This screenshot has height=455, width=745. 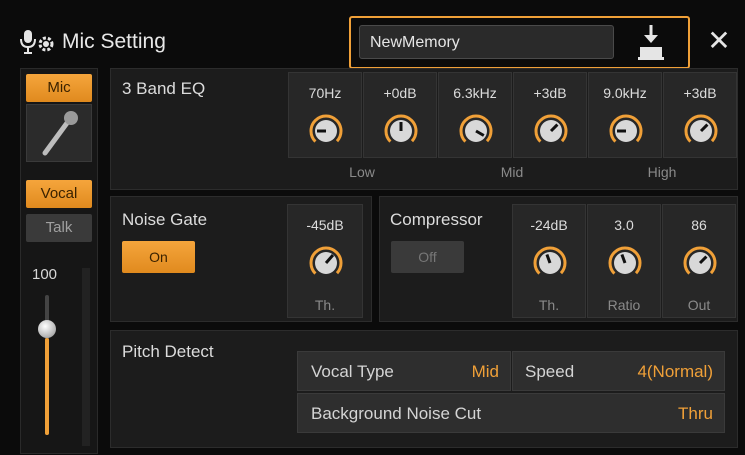 What do you see at coordinates (59, 194) in the screenshot?
I see `tab-vocal: Vocal` at bounding box center [59, 194].